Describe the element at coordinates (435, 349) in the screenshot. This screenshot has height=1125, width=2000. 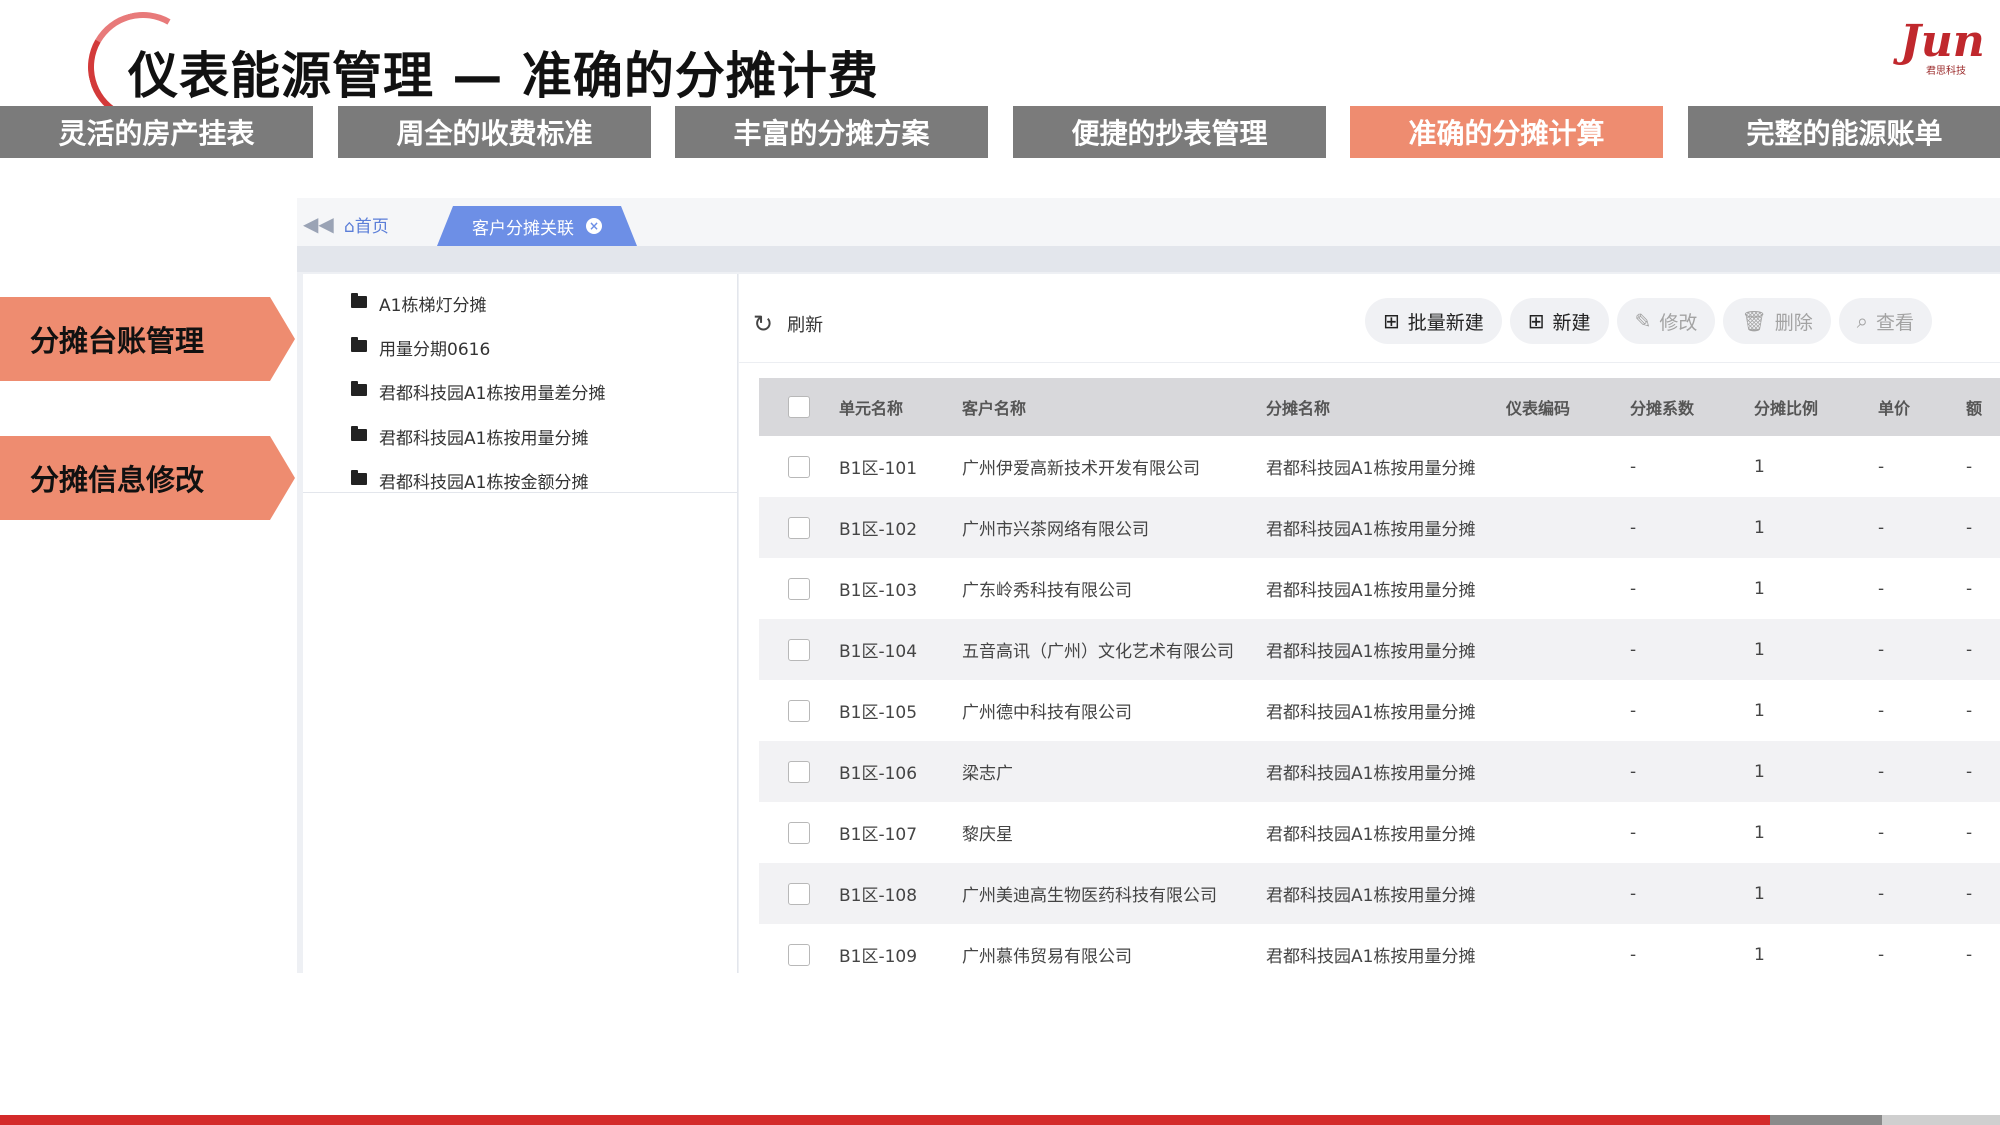
I see `tree-item-label: 用量分期0616` at that location.